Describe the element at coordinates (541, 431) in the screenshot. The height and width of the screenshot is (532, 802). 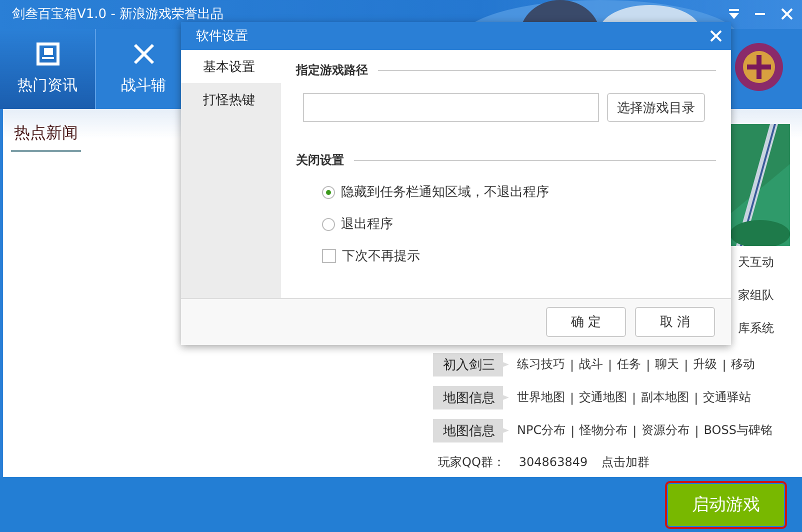
I see `guide-link: NPC分布` at that location.